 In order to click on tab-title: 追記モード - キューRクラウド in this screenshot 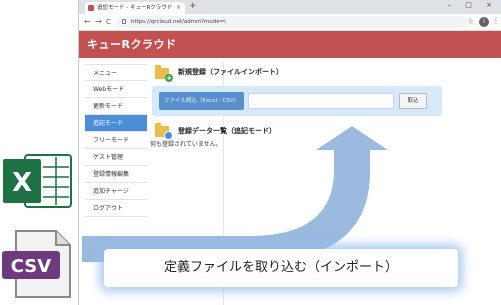, I will do `click(135, 8)`.